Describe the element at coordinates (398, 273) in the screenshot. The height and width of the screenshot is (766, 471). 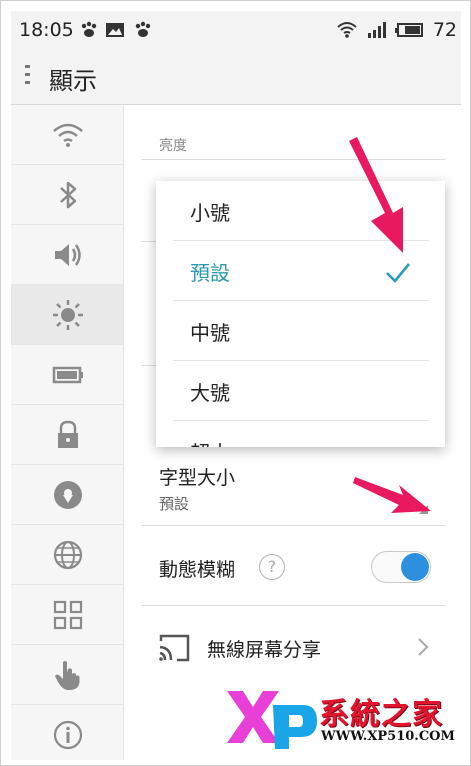
I see `checkmark-icon` at that location.